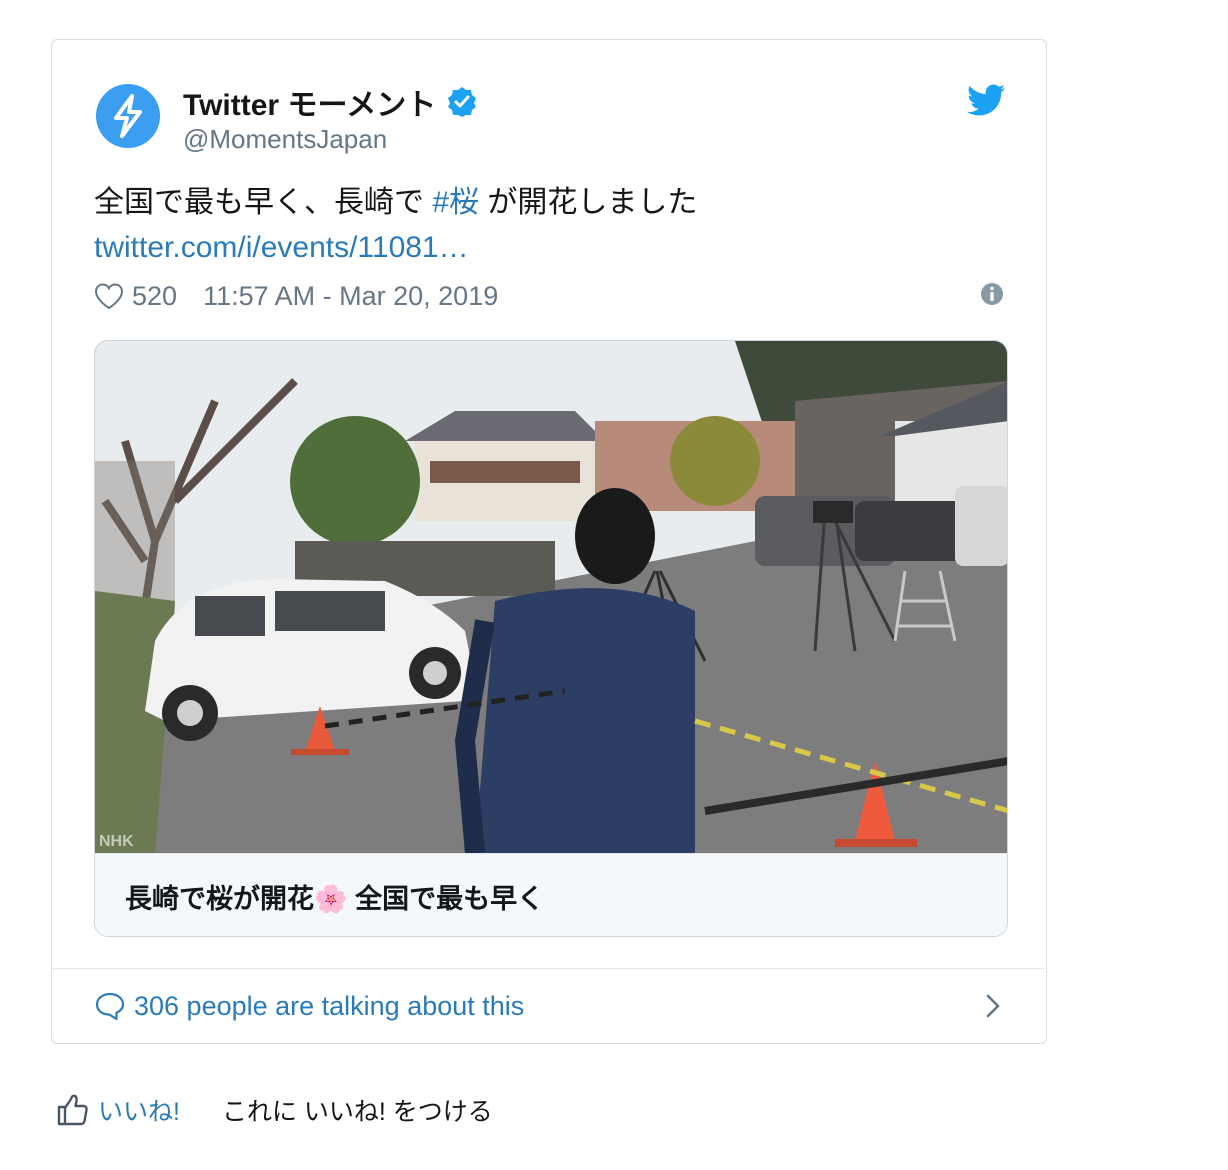 This screenshot has width=1228, height=1170. What do you see at coordinates (285, 139) in the screenshot?
I see `author-handle: @MomentsJapan` at bounding box center [285, 139].